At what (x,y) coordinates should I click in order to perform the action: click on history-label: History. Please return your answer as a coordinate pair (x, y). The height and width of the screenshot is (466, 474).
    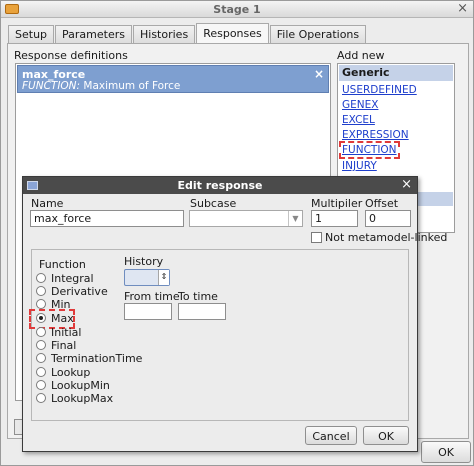
    Looking at the image, I should click on (144, 261).